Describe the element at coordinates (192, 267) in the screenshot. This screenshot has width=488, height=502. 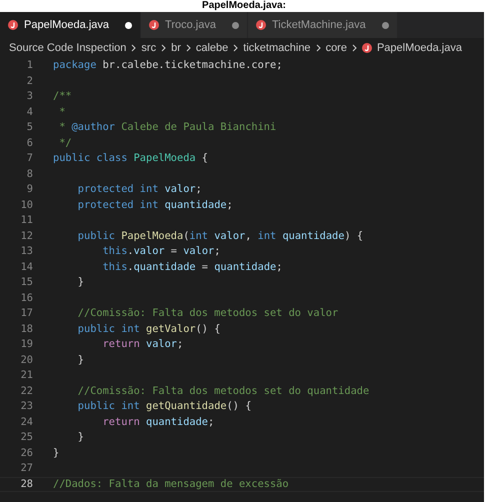
I see `code-line: this.quantidade = quantidade;` at that location.